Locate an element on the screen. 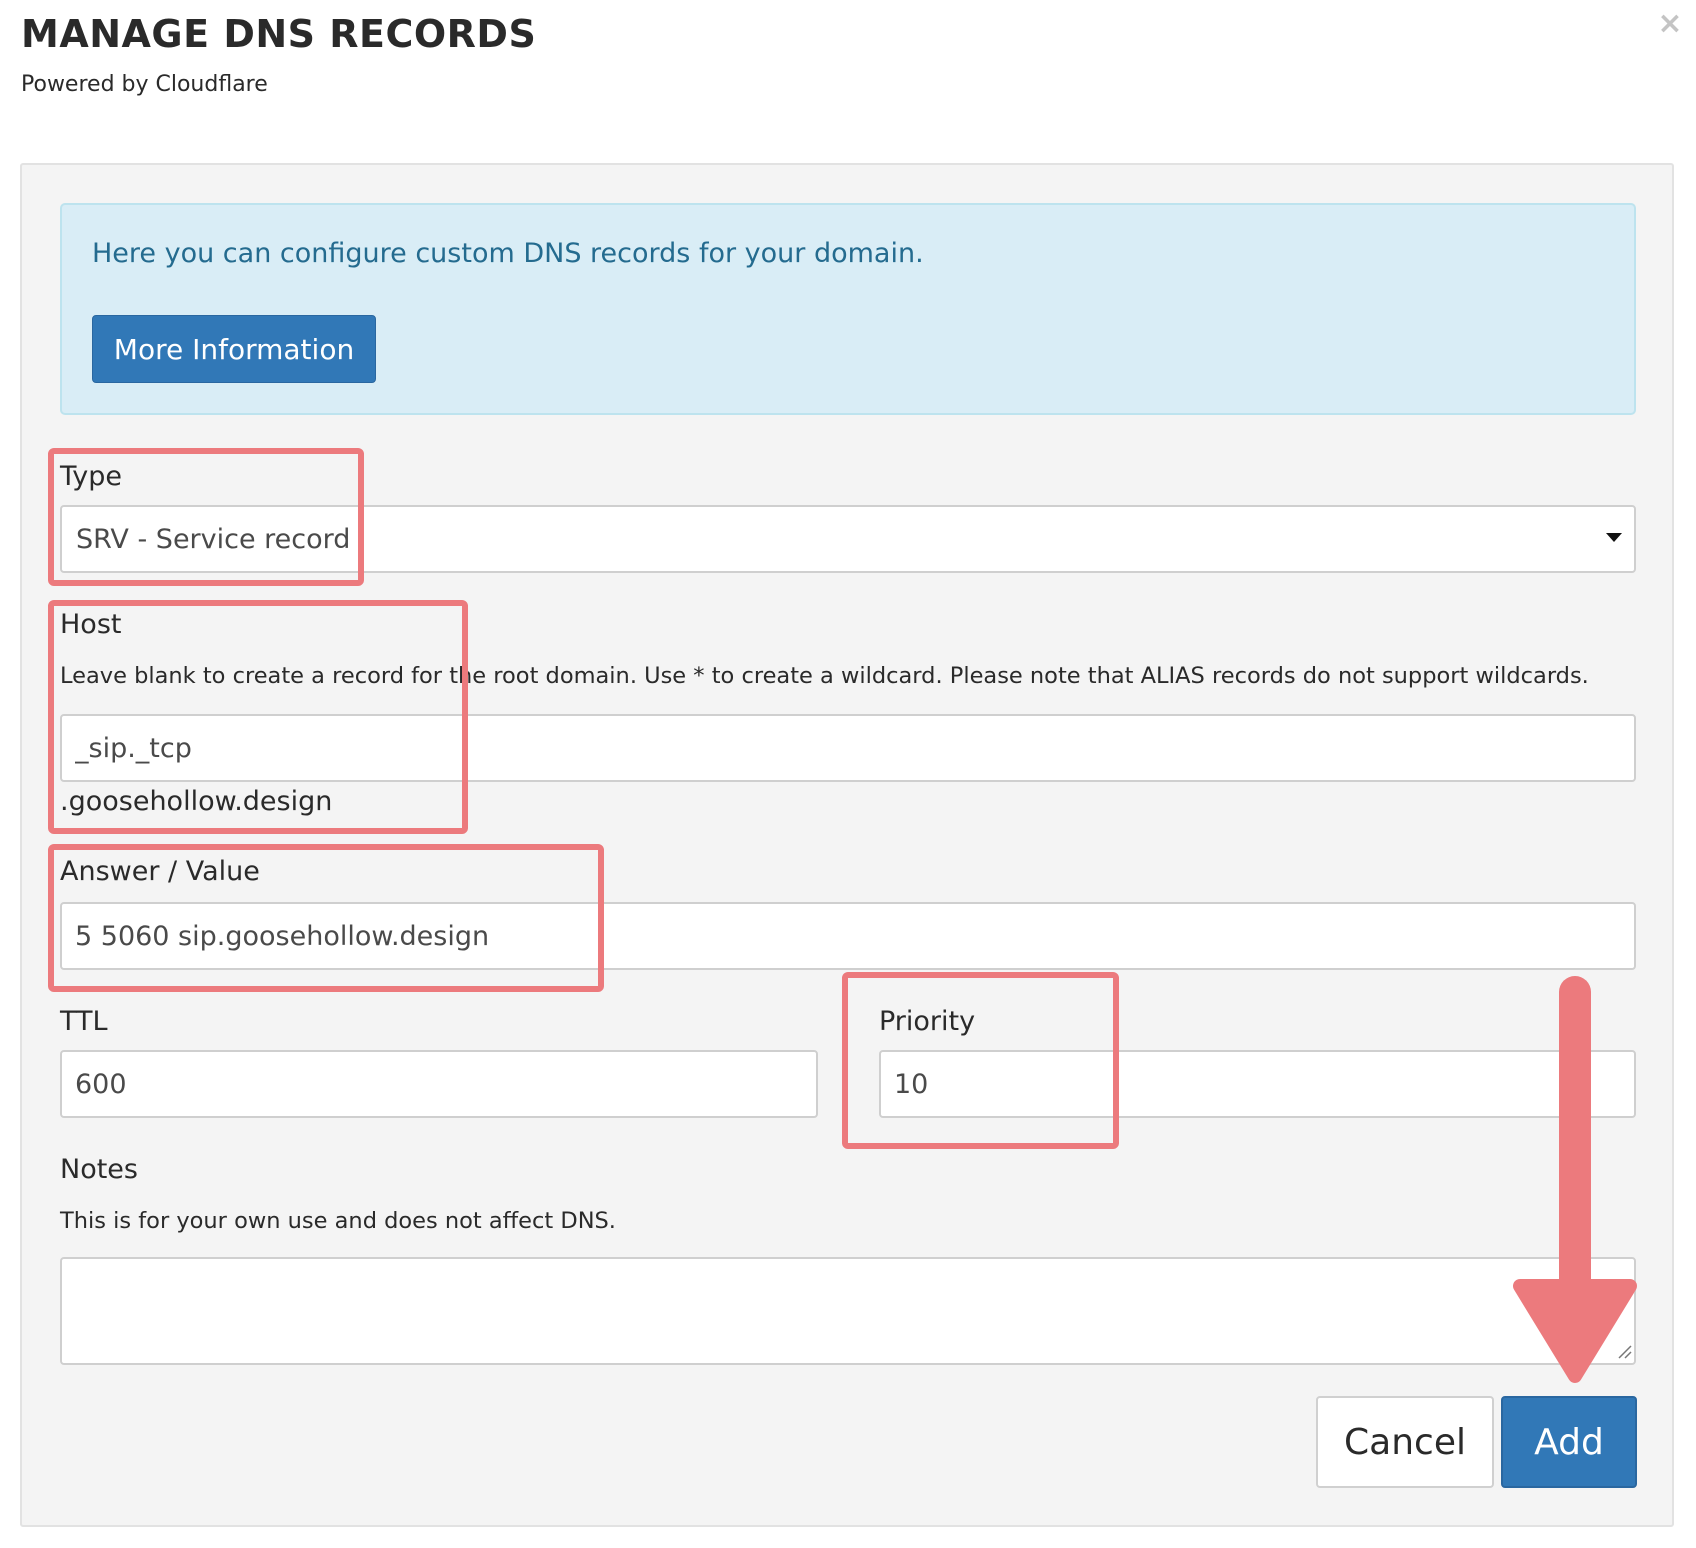  resize-grip-icon is located at coordinates (1624, 1351).